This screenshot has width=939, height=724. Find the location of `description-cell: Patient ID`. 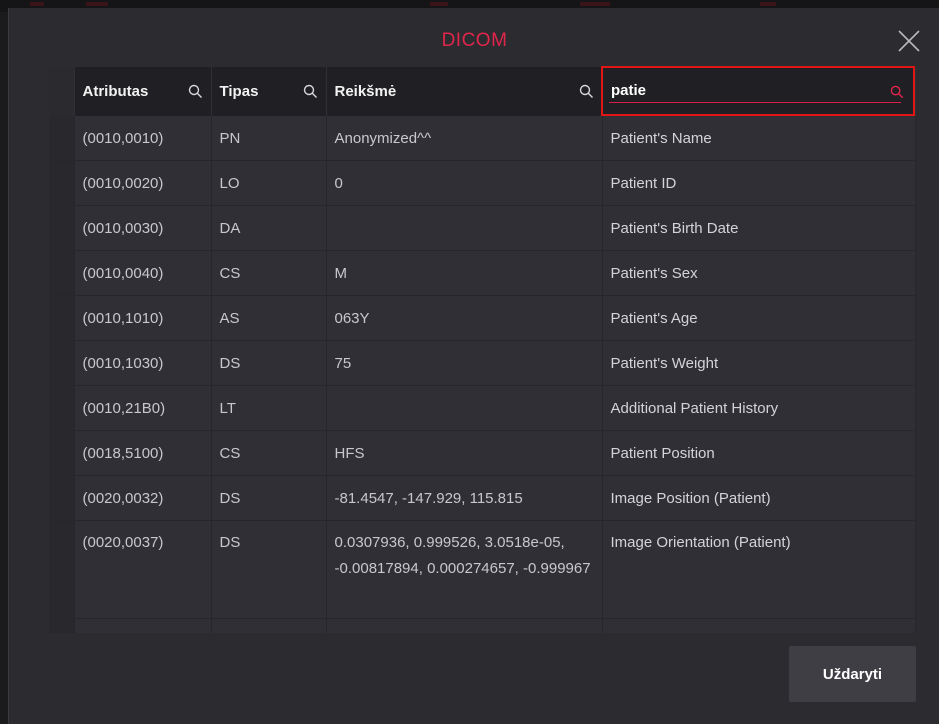

description-cell: Patient ID is located at coordinates (759, 183).